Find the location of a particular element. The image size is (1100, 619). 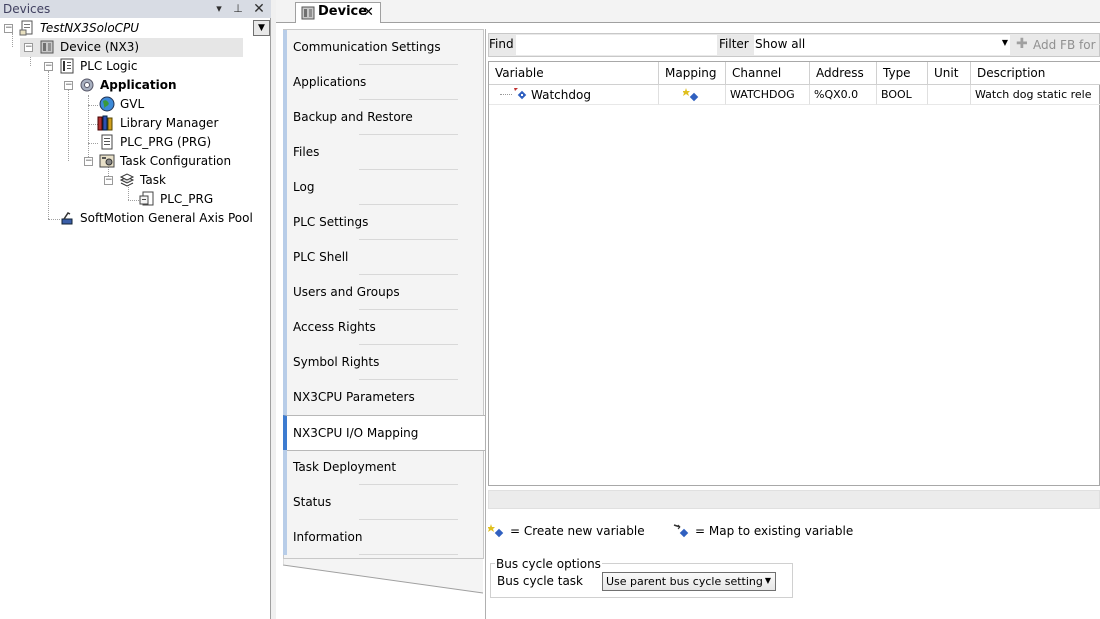

subtab-label: Task Deployment is located at coordinates (345, 467).